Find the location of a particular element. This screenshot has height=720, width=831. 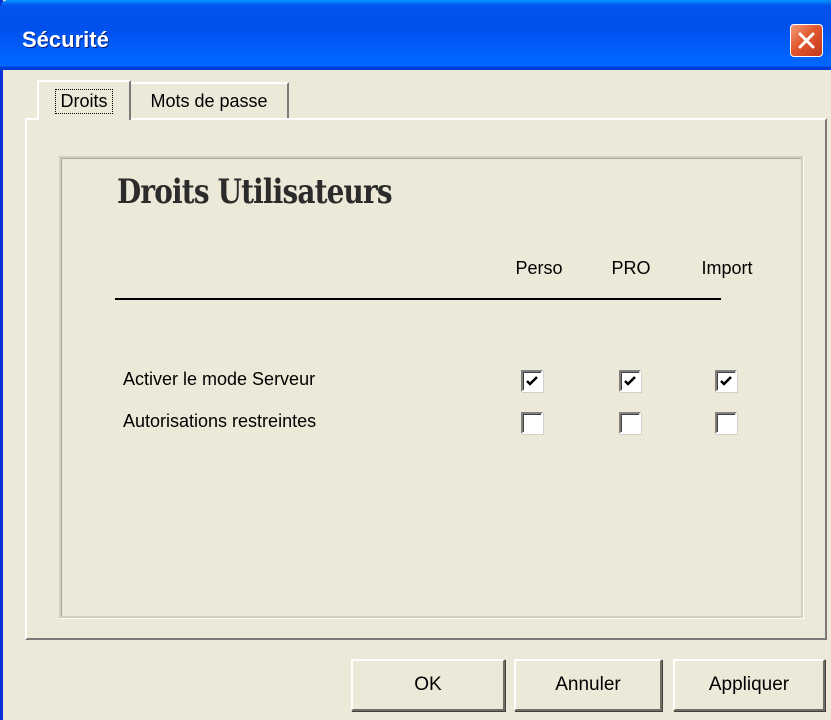

checkbox-serveur-pro is located at coordinates (630, 381).